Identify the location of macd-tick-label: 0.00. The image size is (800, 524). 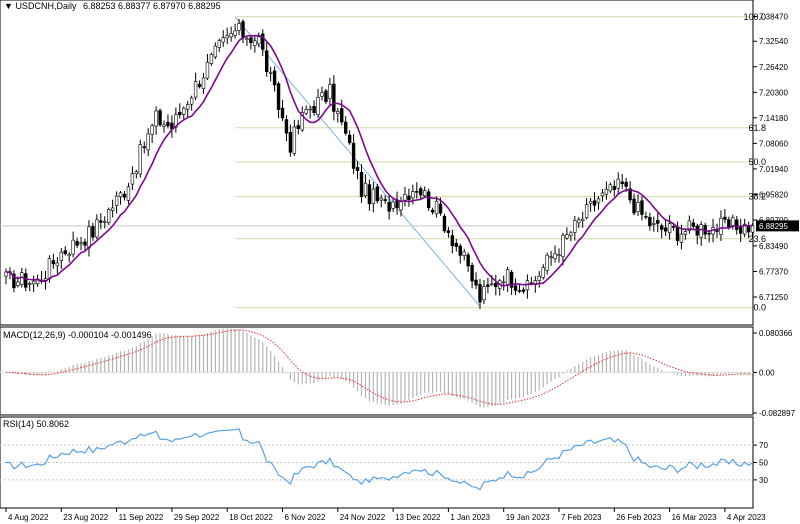
(767, 372).